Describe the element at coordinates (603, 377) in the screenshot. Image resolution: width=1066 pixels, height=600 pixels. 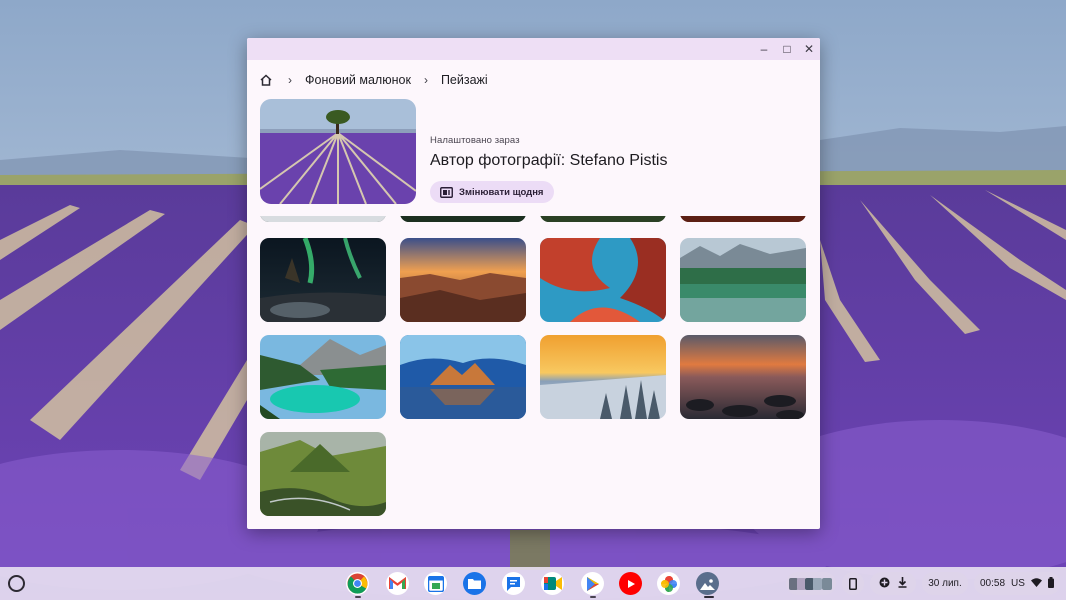
I see `wallpaper-tile-snowy-forest` at that location.